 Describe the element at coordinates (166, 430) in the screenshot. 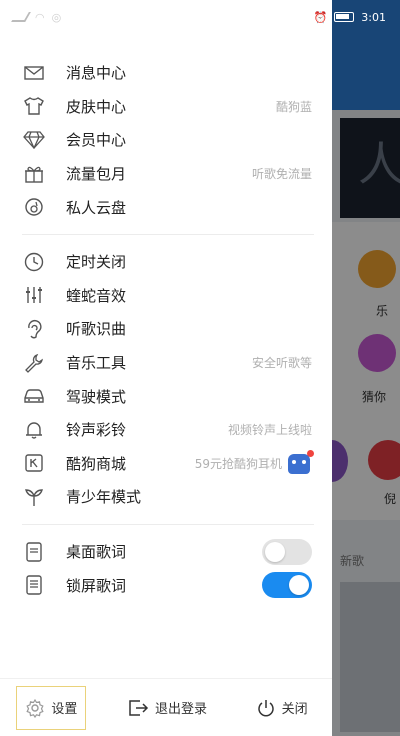

I see `menu-item-ringtone: 铃声彩铃 视频铃声上线啦` at that location.